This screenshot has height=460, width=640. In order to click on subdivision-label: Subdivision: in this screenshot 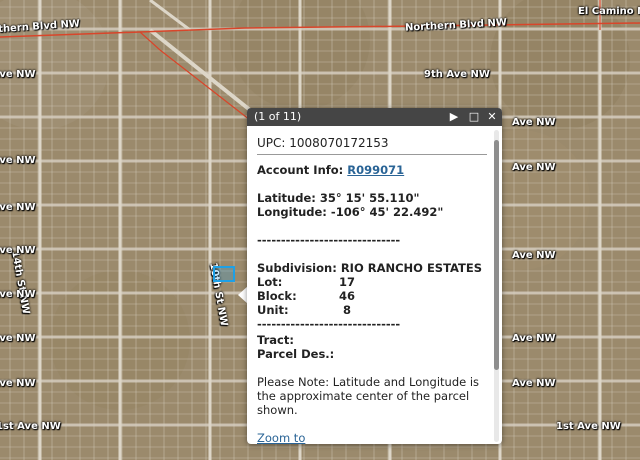, I will do `click(297, 268)`.